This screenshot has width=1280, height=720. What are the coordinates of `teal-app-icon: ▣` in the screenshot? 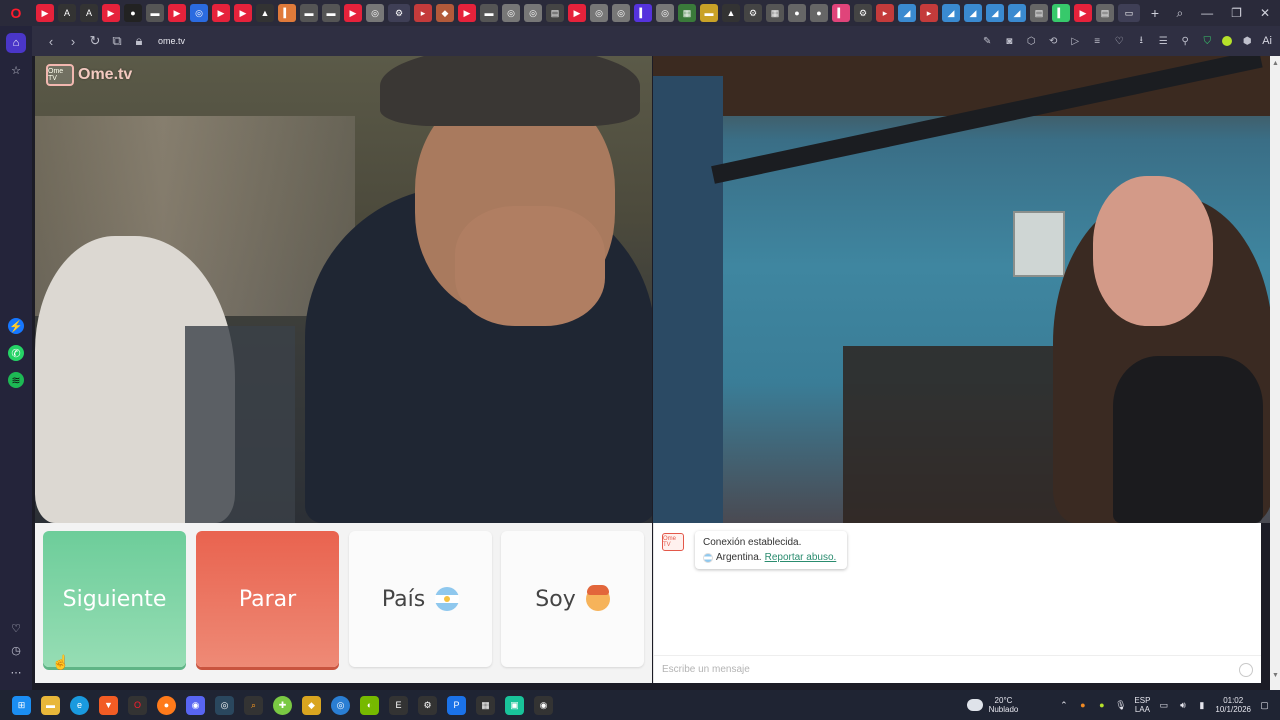 It's located at (514, 705).